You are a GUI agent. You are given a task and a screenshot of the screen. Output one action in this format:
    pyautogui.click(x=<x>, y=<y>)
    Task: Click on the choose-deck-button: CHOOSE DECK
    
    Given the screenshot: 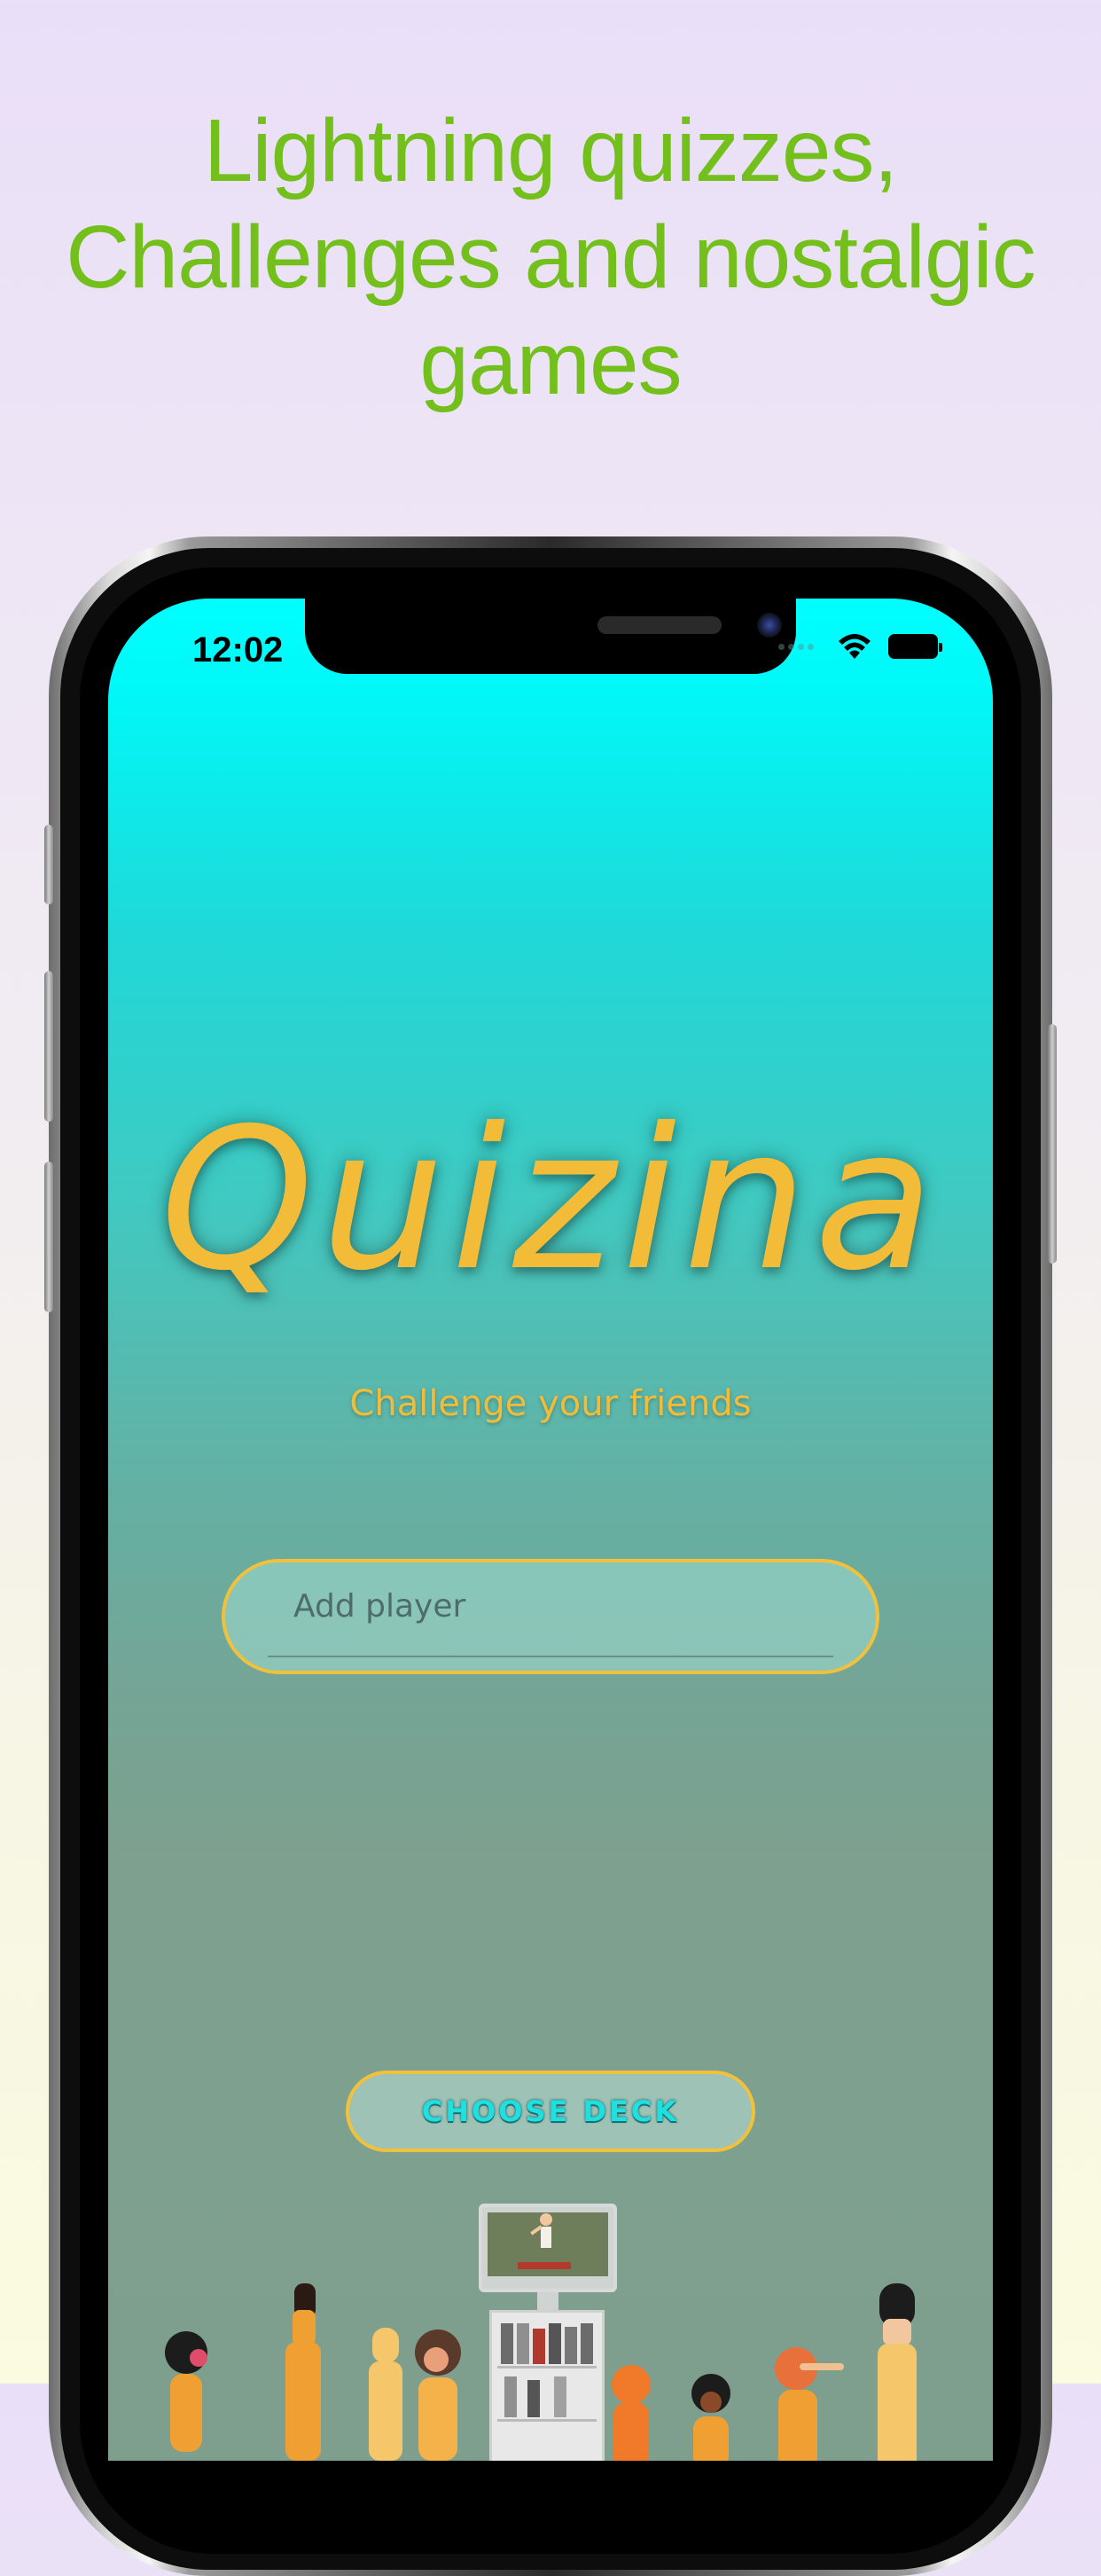 What is the action you would take?
    pyautogui.click(x=550, y=2111)
    